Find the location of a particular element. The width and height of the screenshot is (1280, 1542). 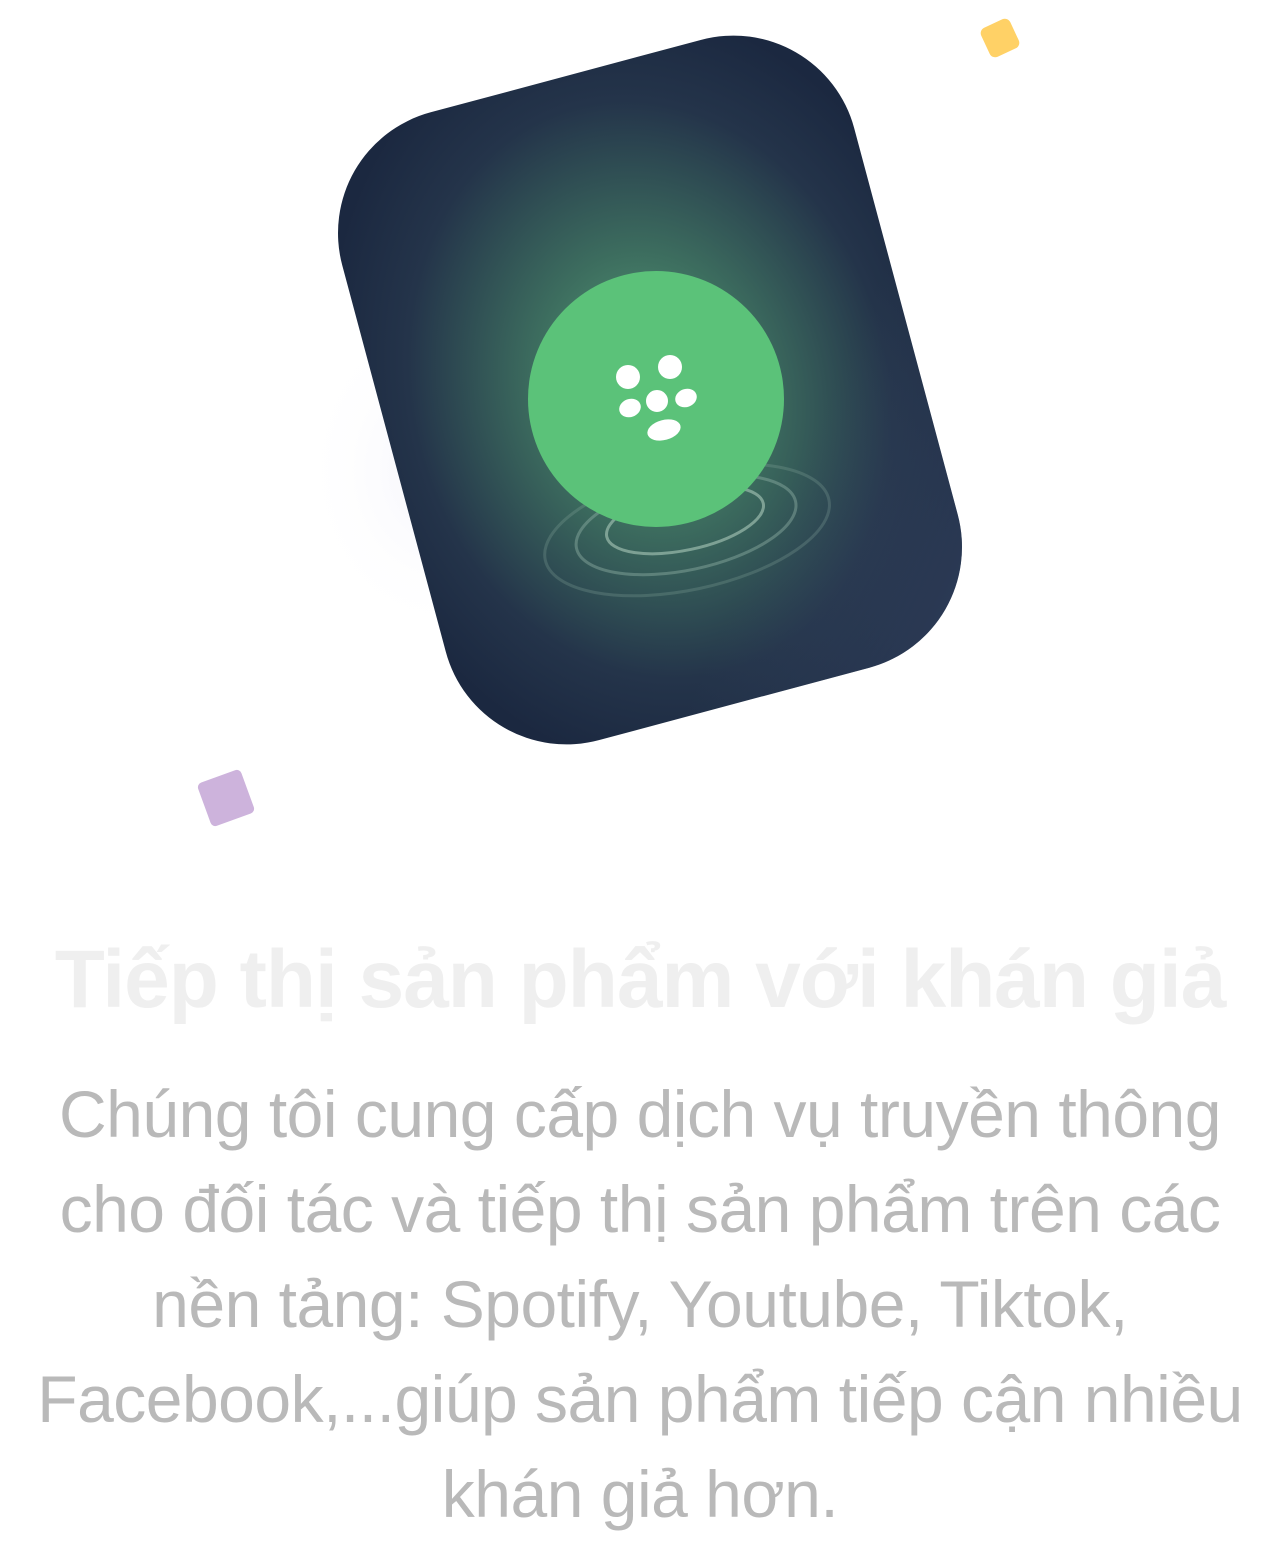

purple-confetti is located at coordinates (226, 798).